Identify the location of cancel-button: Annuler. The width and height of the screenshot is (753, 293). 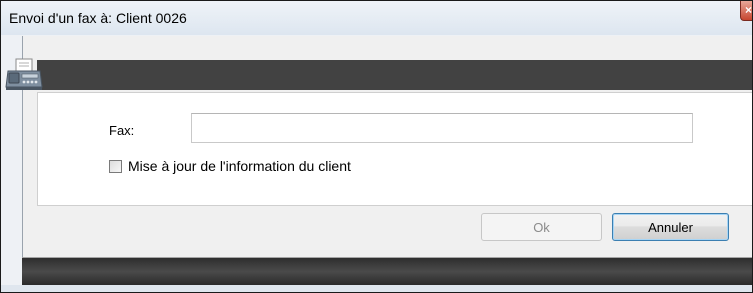
(670, 227).